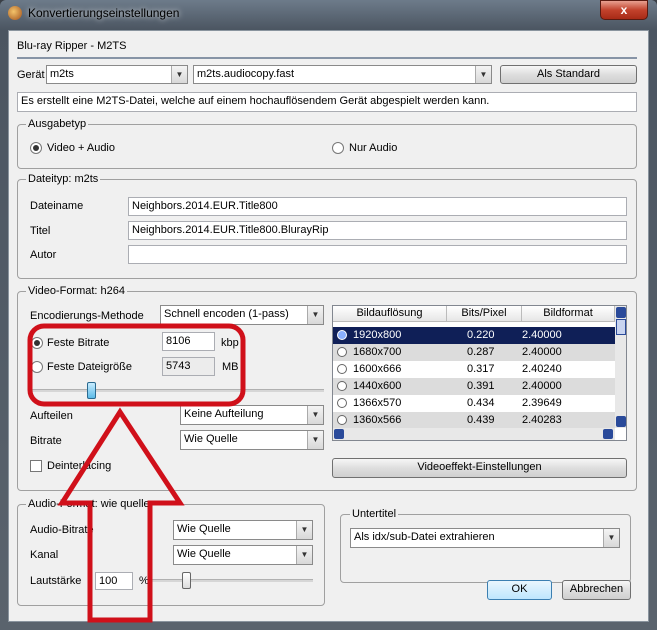 This screenshot has height=630, width=657. I want to click on scroll-right-icon, so click(608, 434).